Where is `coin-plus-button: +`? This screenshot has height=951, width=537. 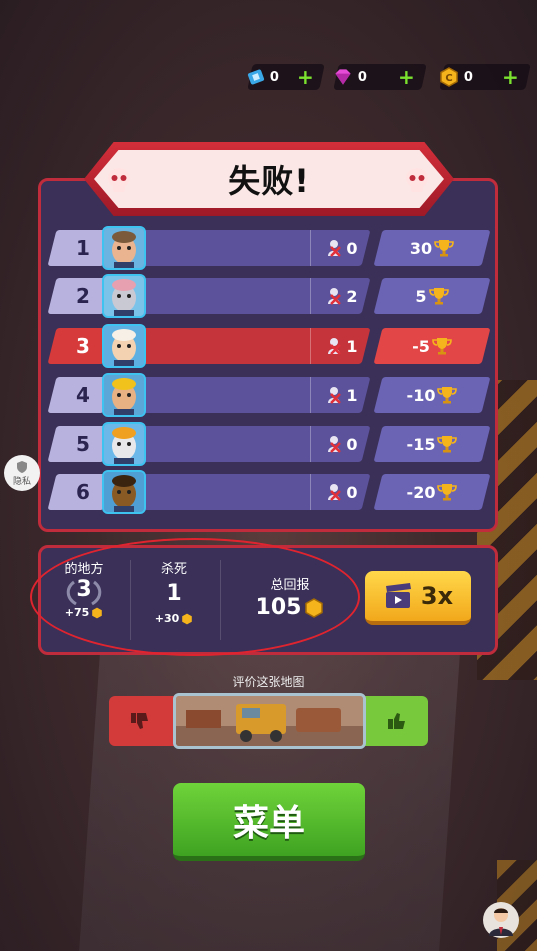
coin-plus-button: + is located at coordinates (510, 77).